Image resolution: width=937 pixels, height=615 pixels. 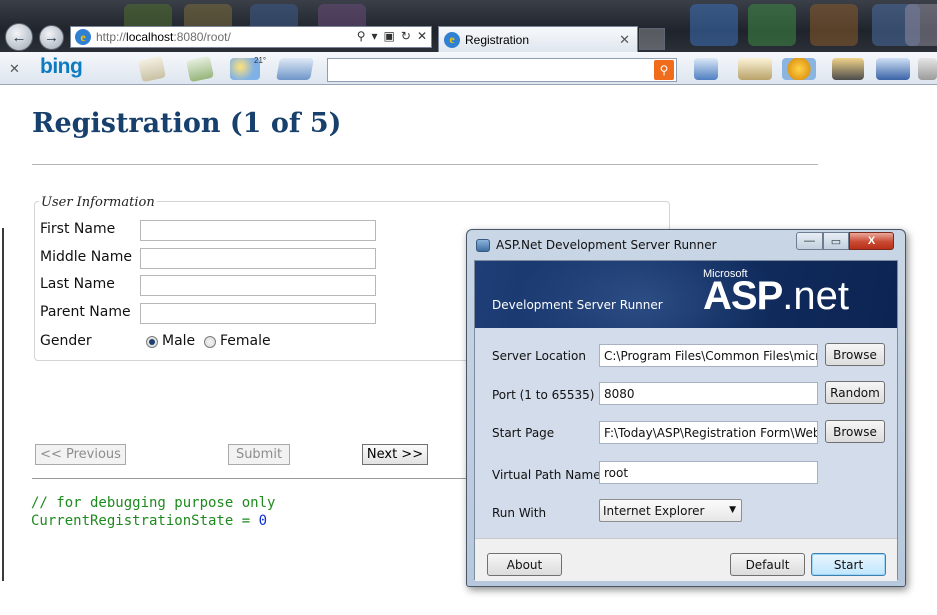 I want to click on random-port-button: Random, so click(x=855, y=392).